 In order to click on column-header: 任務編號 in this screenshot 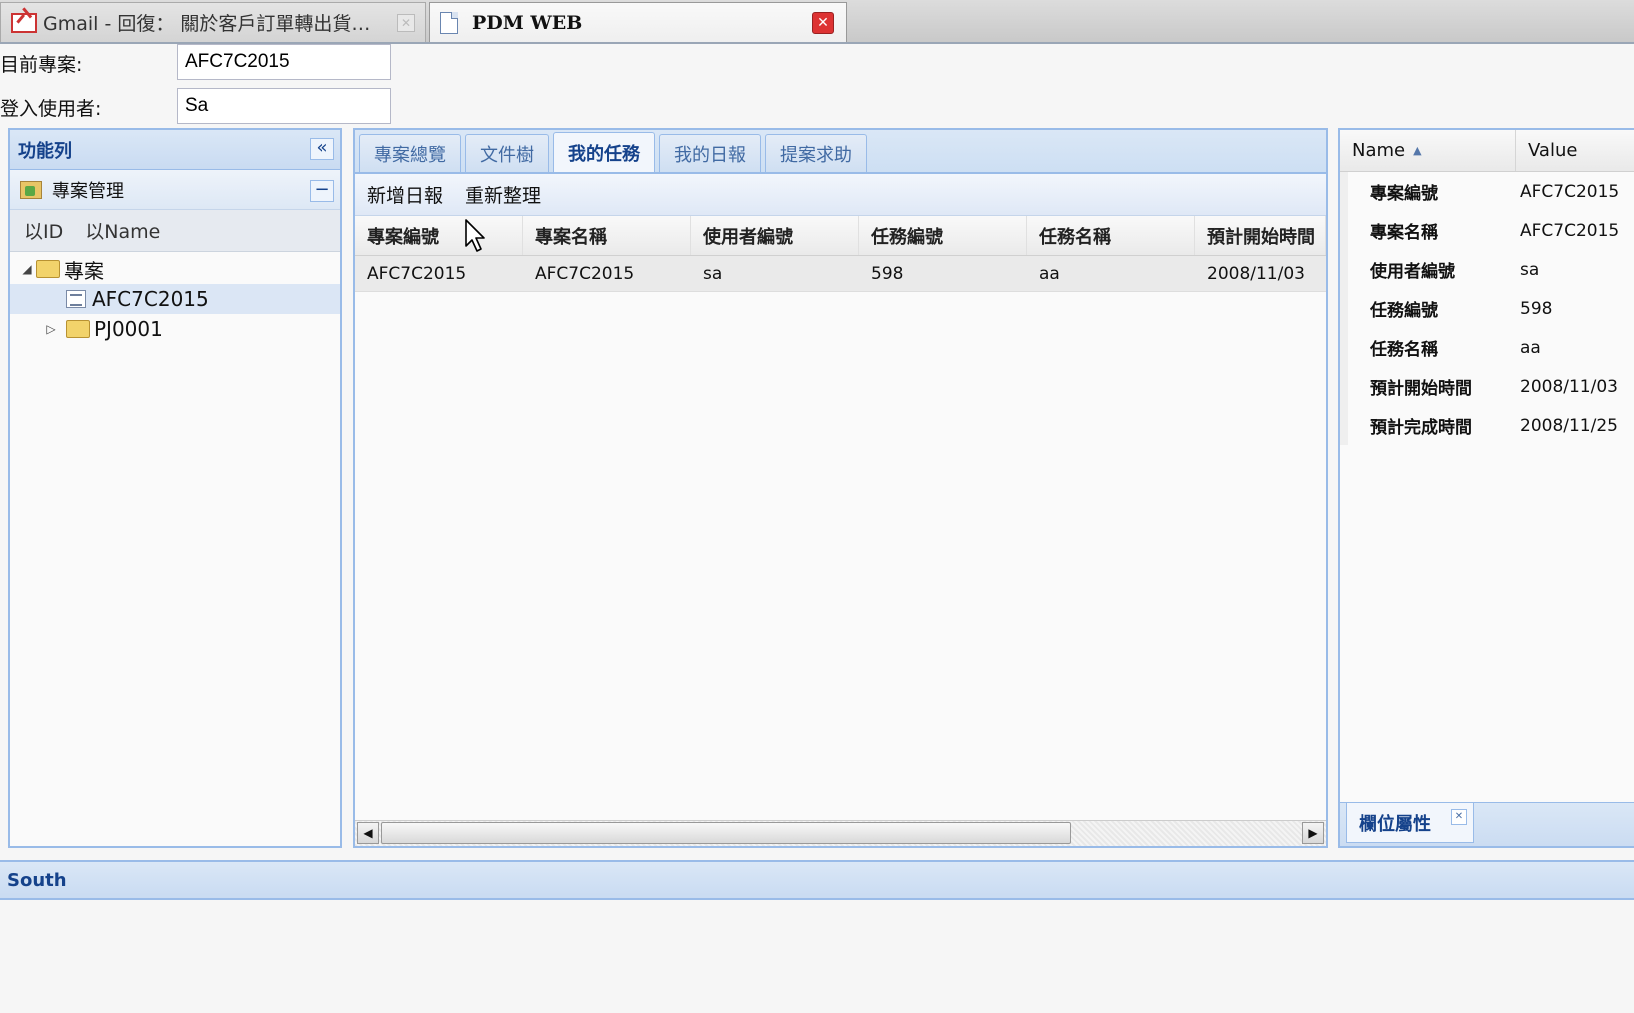, I will do `click(943, 235)`.